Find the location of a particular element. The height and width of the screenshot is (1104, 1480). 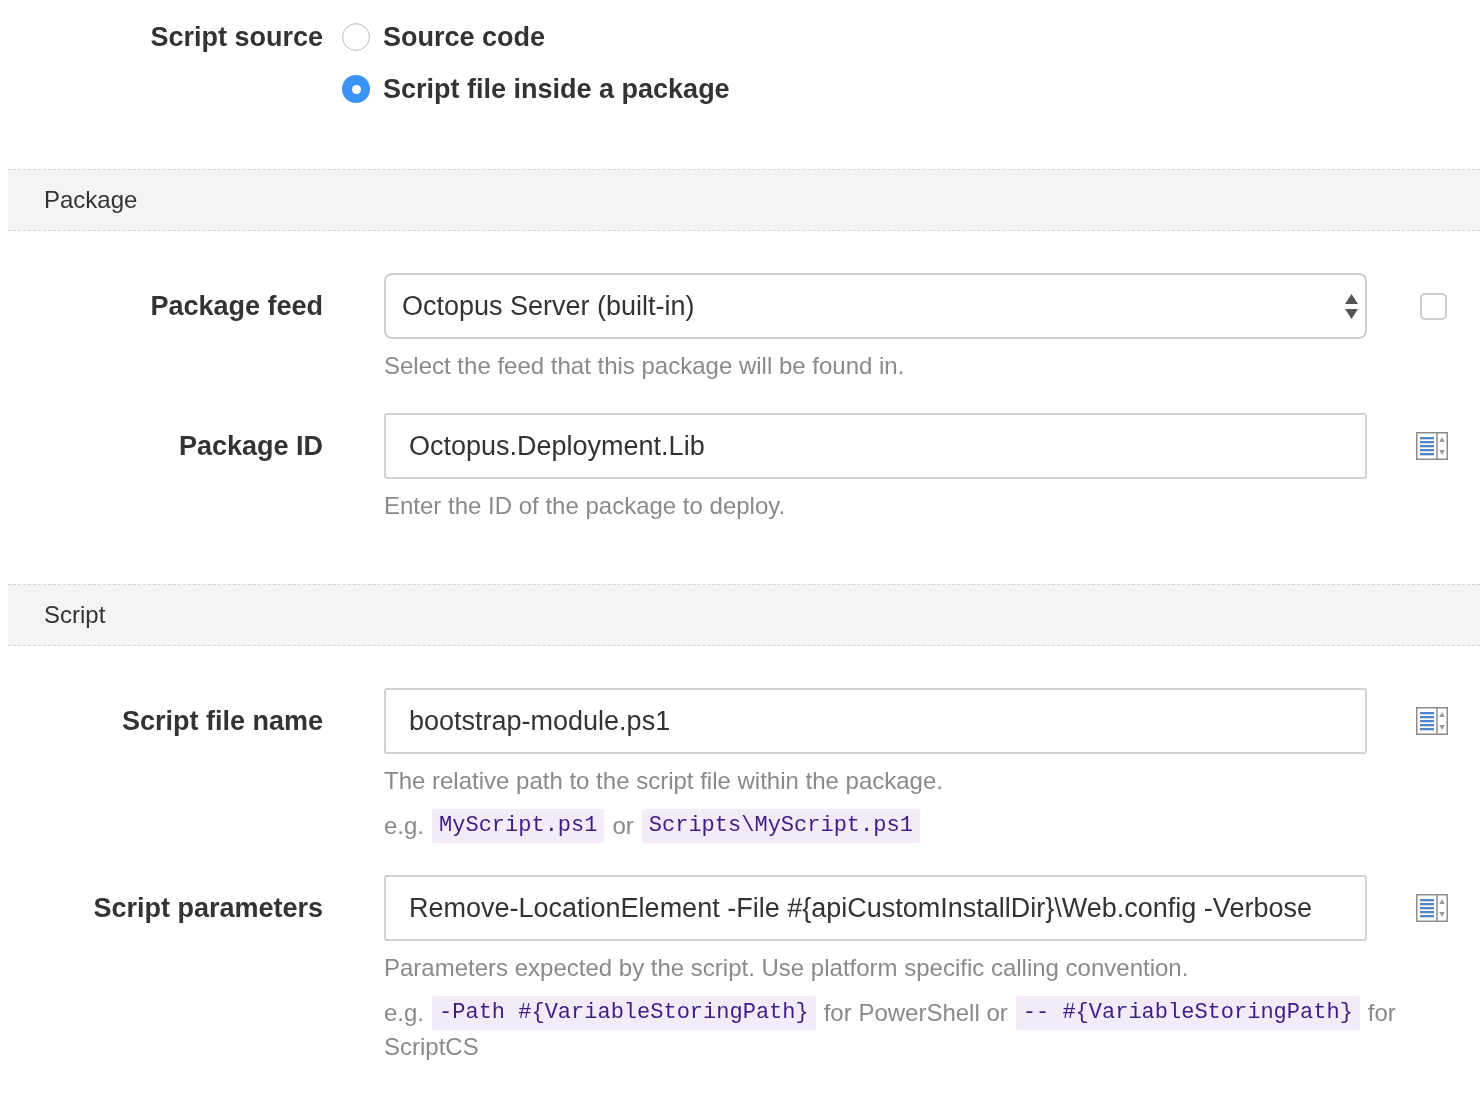

field-label: Package ID is located at coordinates (250, 446).